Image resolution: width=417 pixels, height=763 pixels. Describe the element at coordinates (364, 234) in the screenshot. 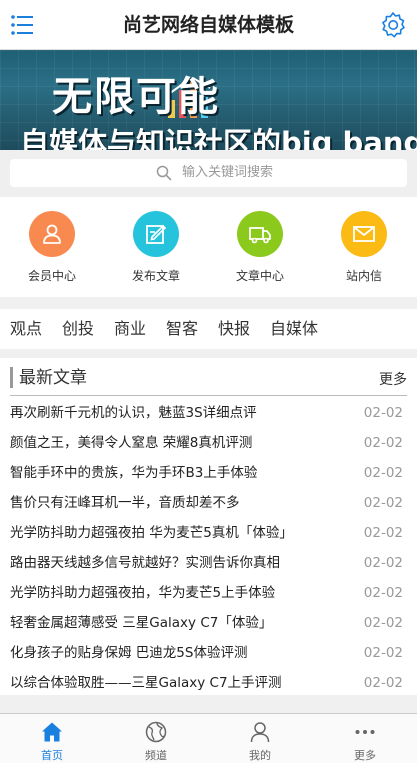

I see `mail-icon` at that location.